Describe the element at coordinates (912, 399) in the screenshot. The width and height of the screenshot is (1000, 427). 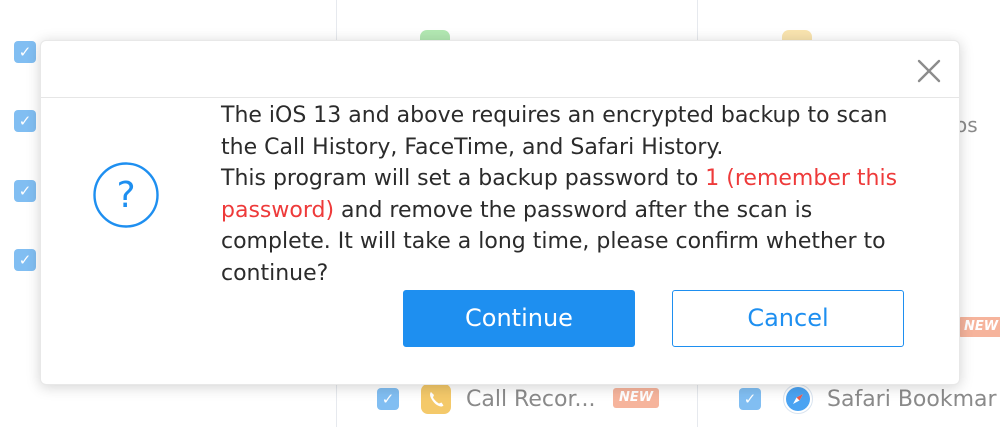
I see `category-label-safari-bookmarks: Safari Bookmar` at that location.